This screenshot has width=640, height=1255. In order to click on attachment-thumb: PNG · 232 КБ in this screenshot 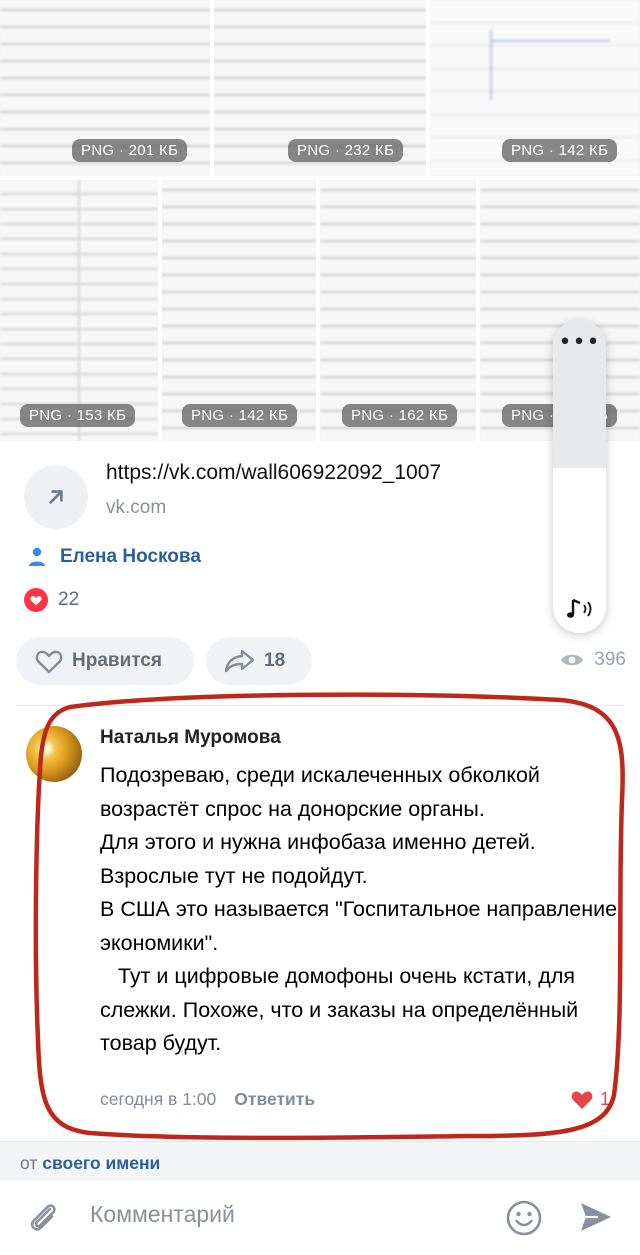, I will do `click(322, 90)`.